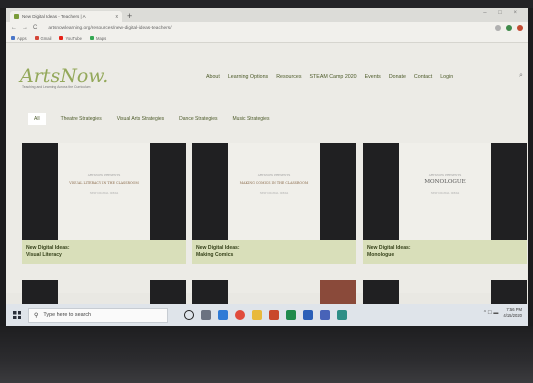 This screenshot has width=533, height=383. Describe the element at coordinates (98, 315) in the screenshot. I see `taskbar-search: ⚲ Type here to search` at that location.